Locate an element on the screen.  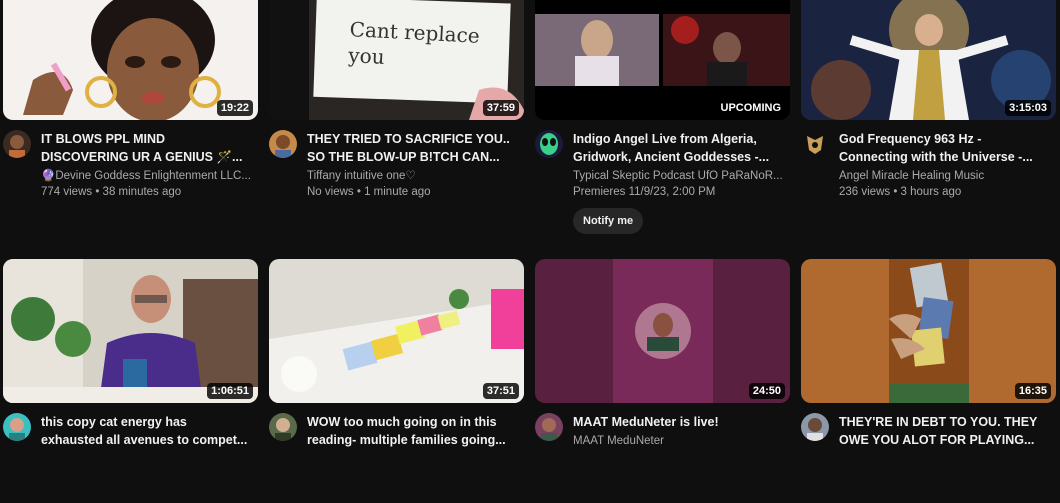
duration-badge: 3:15:03 is located at coordinates (1028, 108).